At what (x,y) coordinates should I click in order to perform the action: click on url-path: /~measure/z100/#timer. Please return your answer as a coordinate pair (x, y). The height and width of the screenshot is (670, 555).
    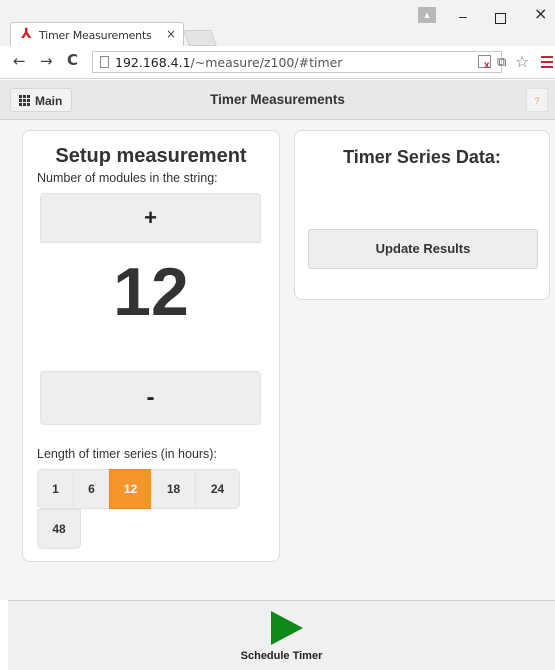
    Looking at the image, I should click on (266, 62).